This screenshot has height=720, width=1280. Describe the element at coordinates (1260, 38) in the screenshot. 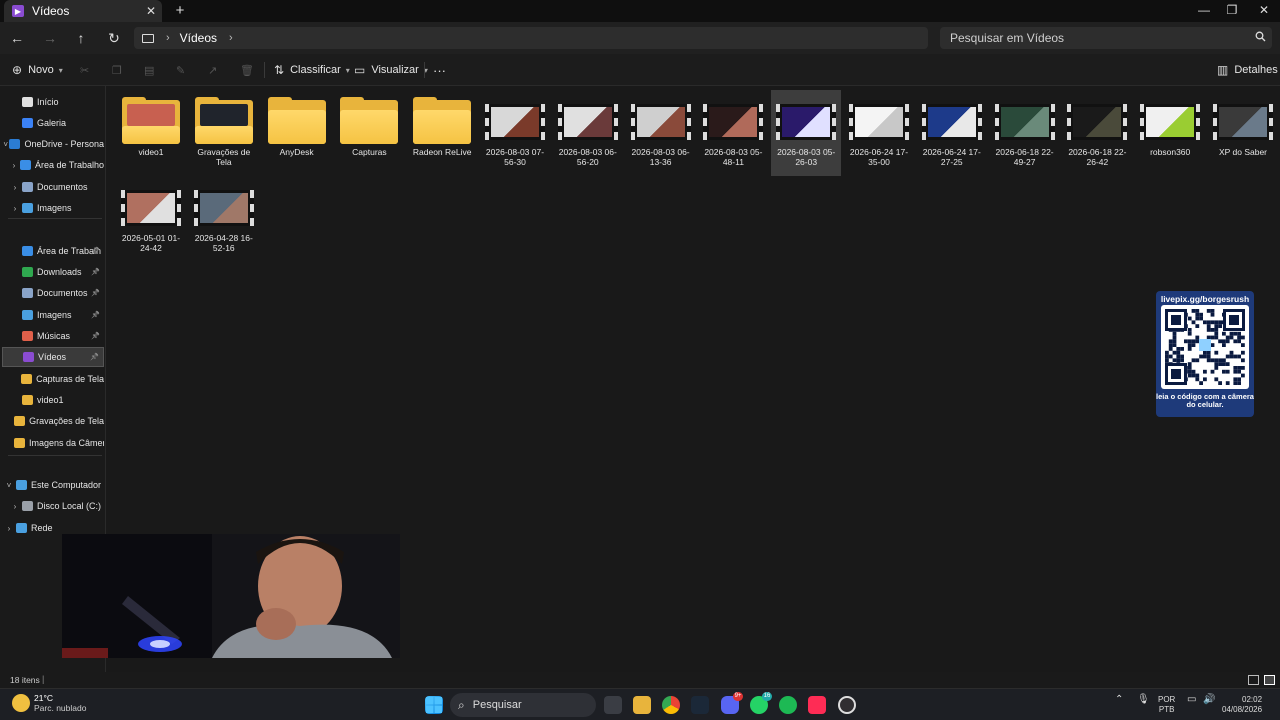

I see `search-icon` at that location.